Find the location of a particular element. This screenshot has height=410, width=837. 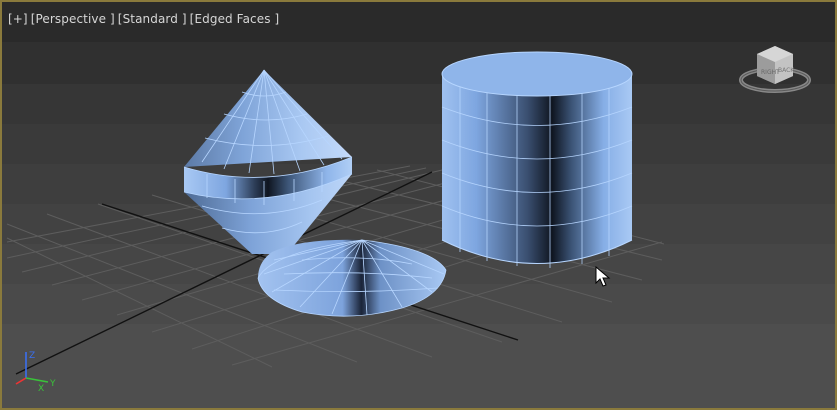

arrow-cursor-icon is located at coordinates (603, 276).